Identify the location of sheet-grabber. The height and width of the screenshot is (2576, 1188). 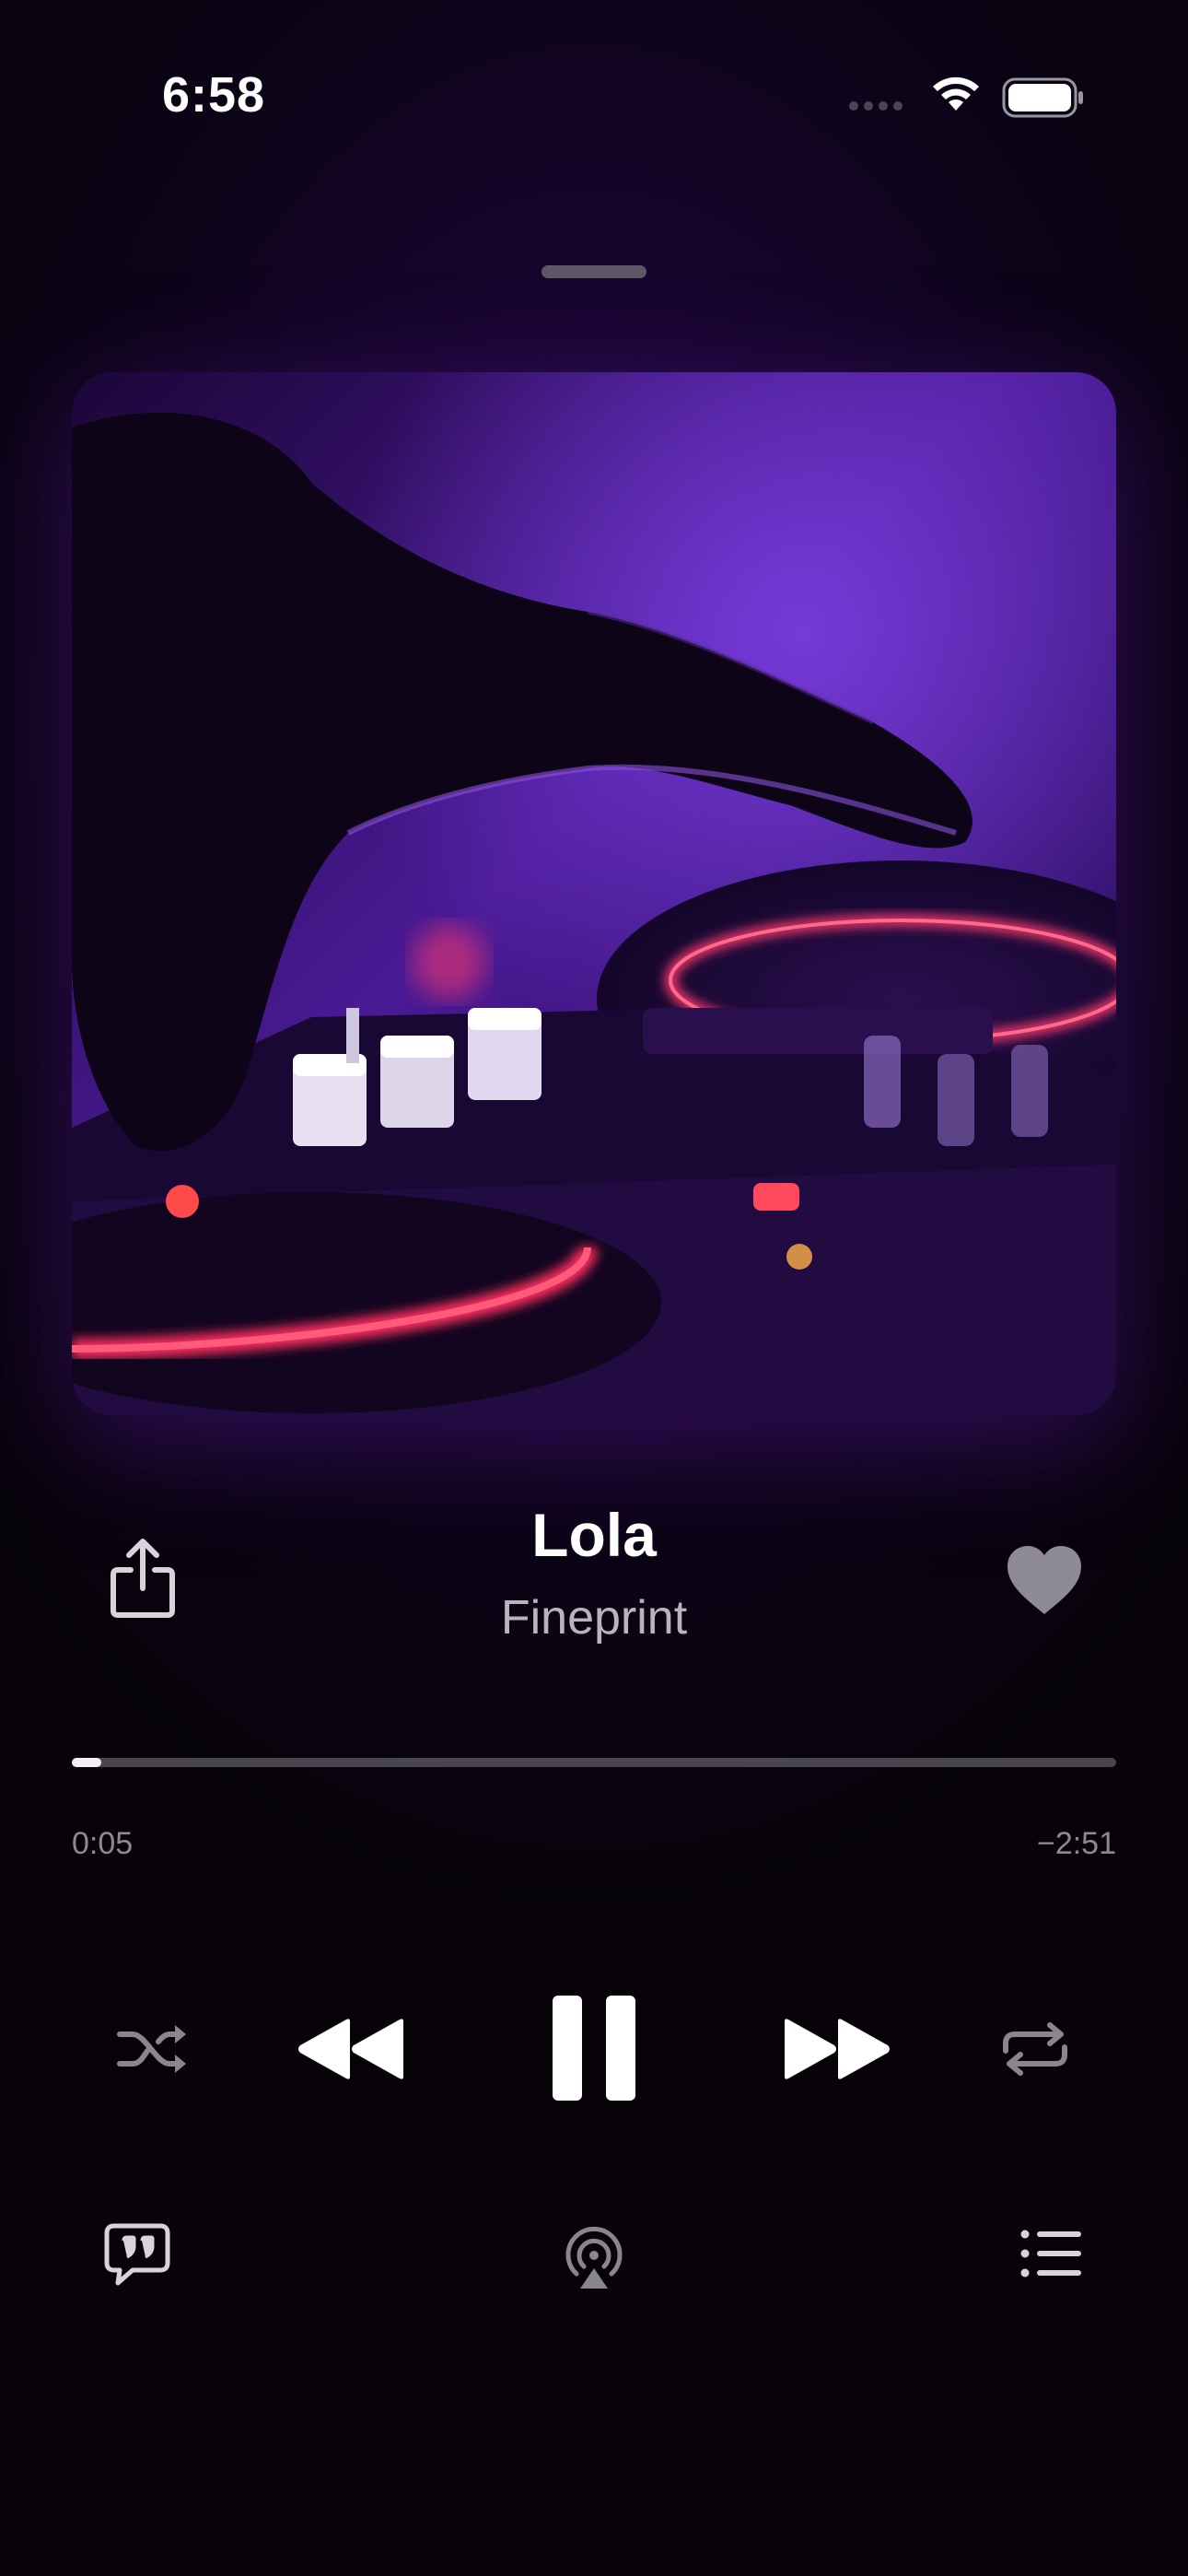
(594, 271).